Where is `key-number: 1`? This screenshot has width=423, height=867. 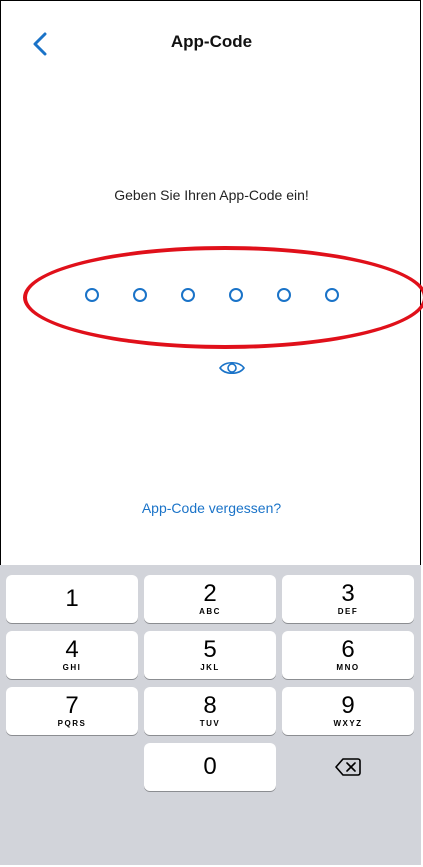
key-number: 1 is located at coordinates (72, 598).